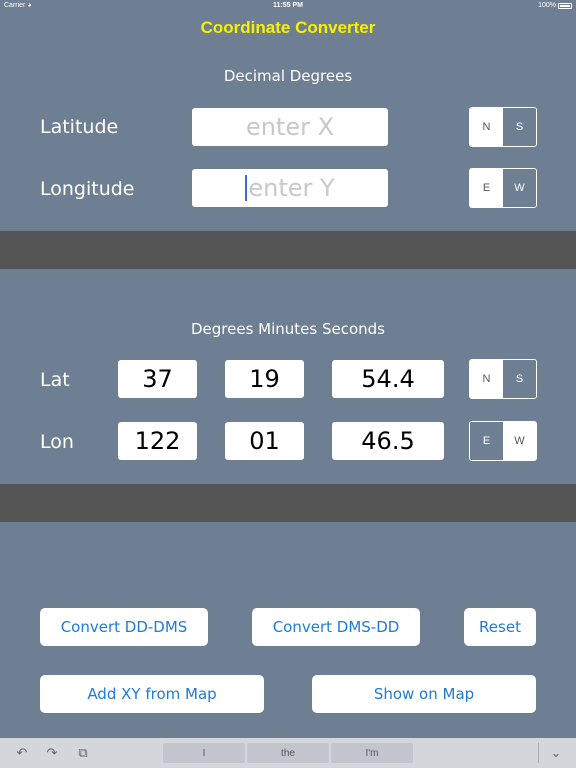 The height and width of the screenshot is (768, 576). I want to click on chevron-down-icon: ⌄, so click(556, 753).